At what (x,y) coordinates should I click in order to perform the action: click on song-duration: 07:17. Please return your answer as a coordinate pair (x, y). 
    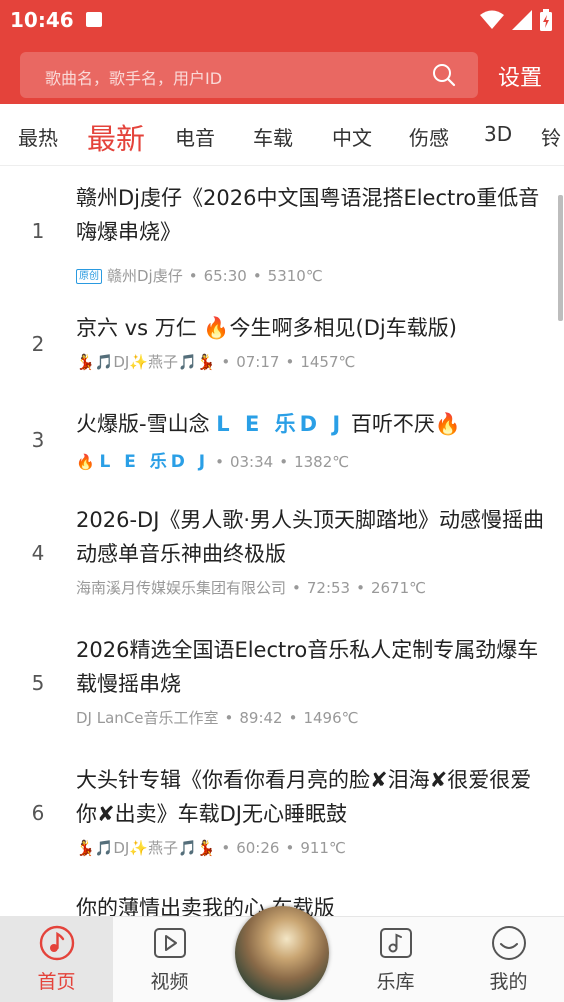
    Looking at the image, I should click on (258, 362).